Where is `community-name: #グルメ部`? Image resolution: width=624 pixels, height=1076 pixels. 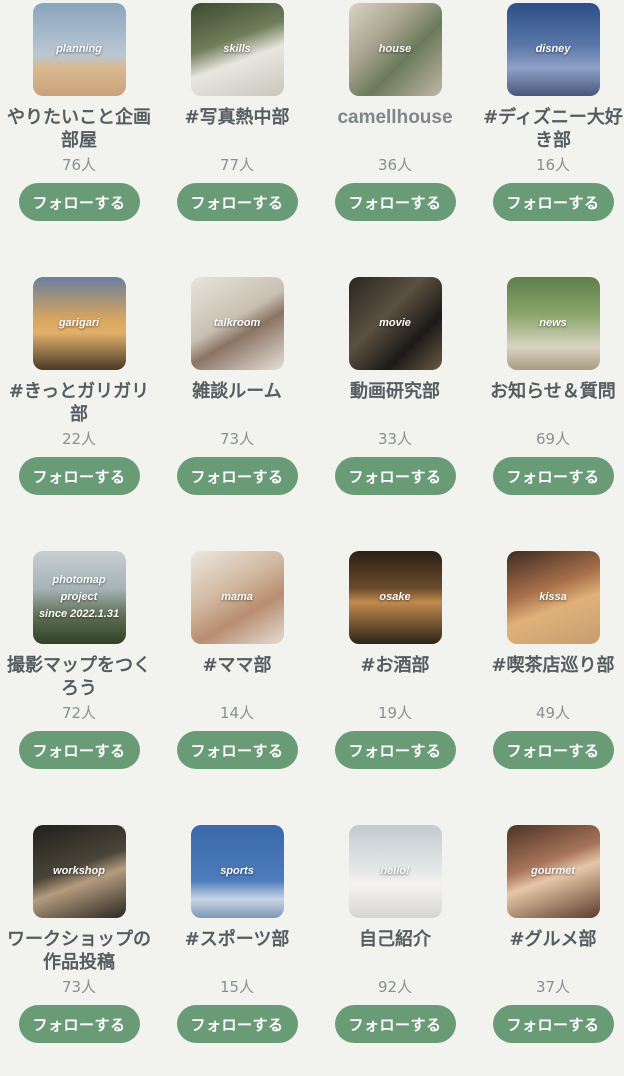
community-name: #グルメ部 is located at coordinates (551, 951).